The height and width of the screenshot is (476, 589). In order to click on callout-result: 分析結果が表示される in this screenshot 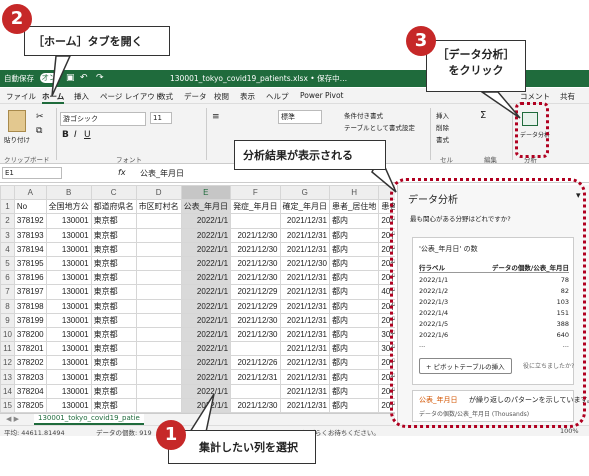, I will do `click(310, 155)`.